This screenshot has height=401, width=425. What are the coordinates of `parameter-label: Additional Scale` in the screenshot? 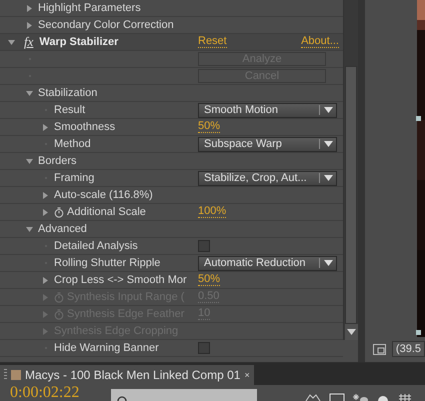 It's located at (106, 212).